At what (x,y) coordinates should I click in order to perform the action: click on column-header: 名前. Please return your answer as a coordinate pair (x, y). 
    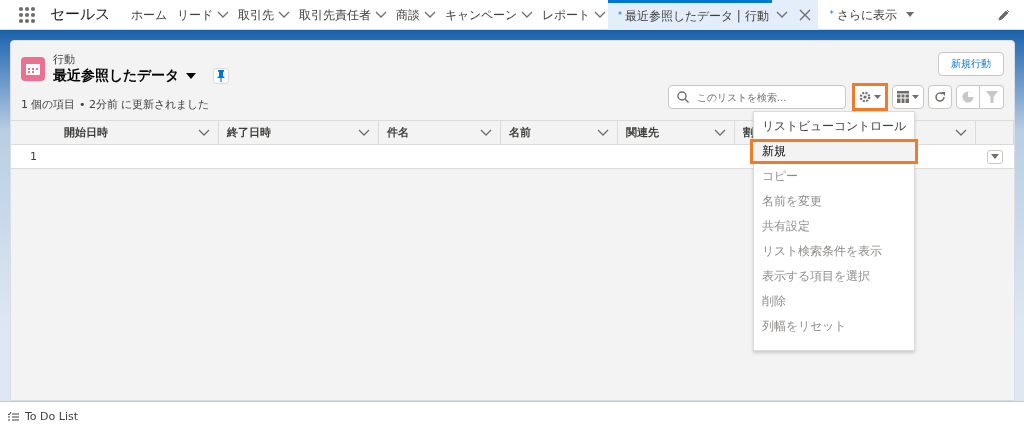
    Looking at the image, I should click on (520, 132).